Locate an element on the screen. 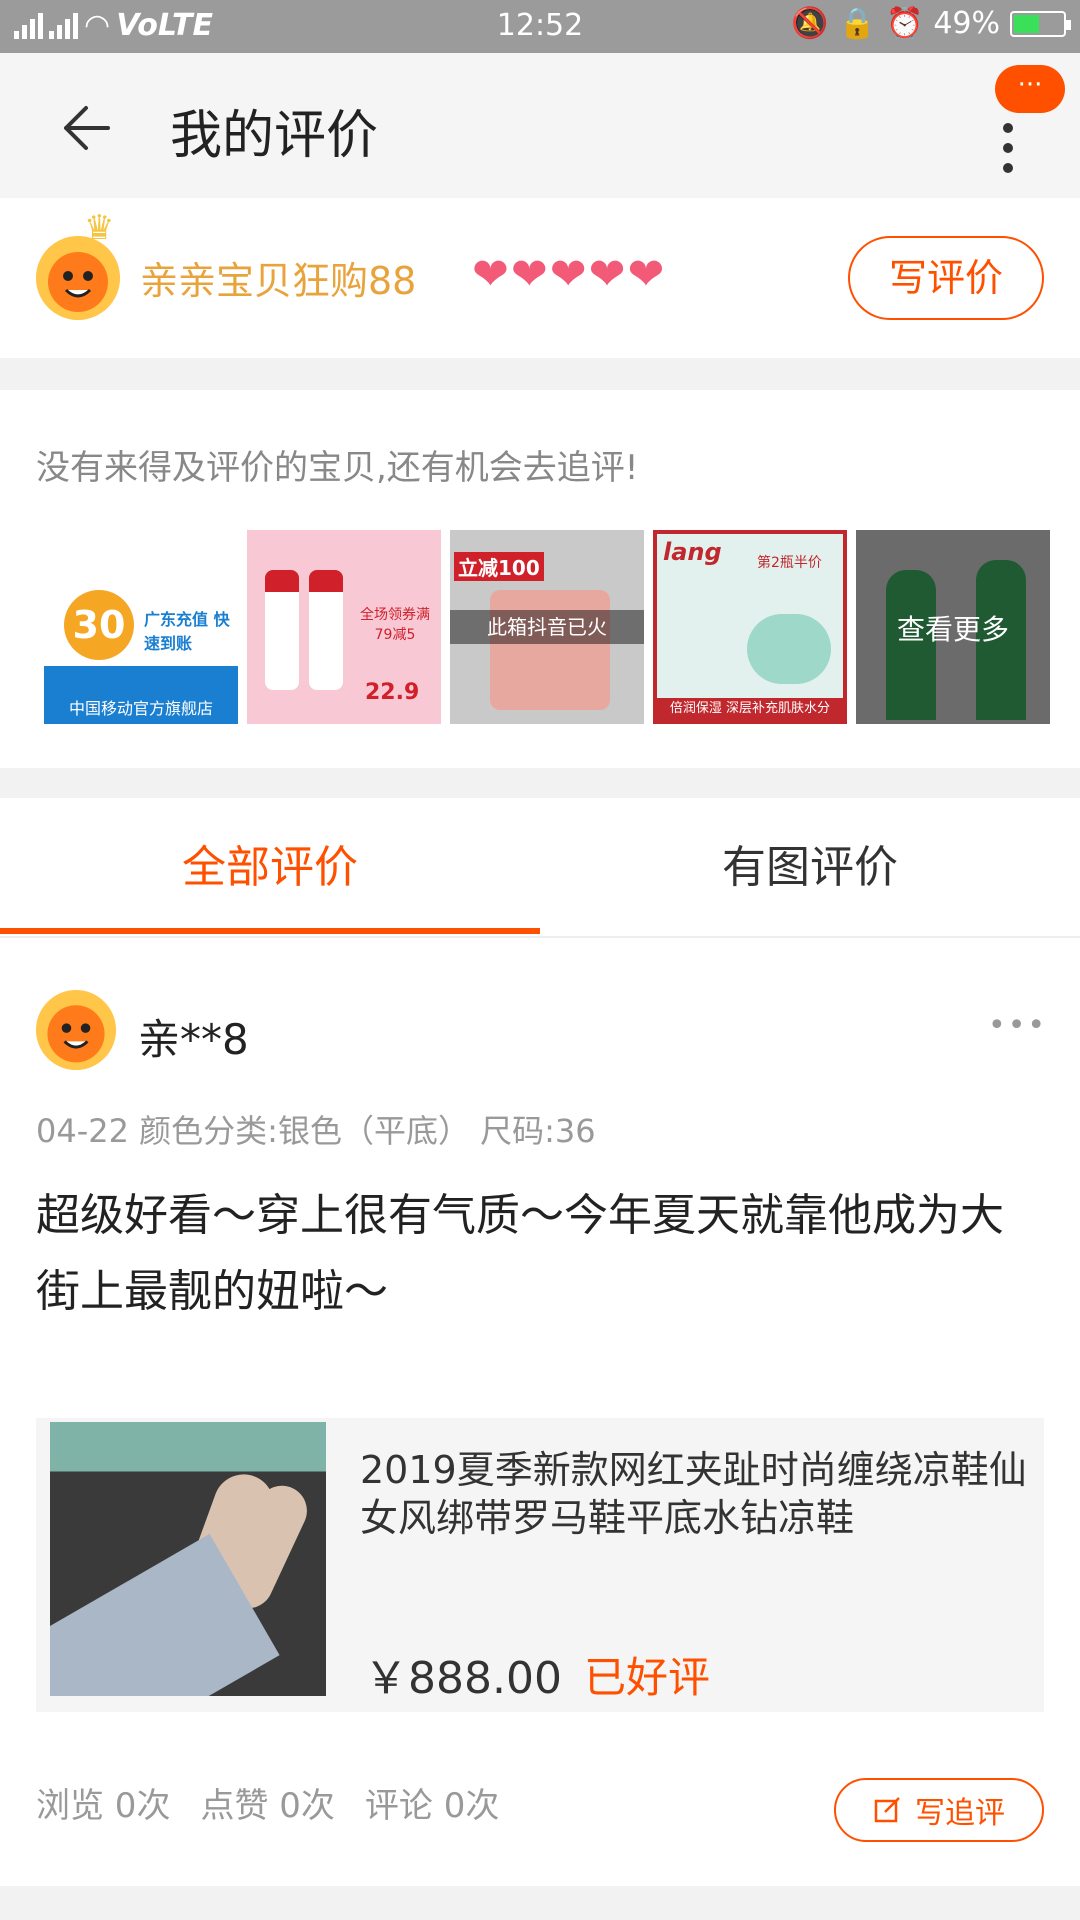  edit-icon is located at coordinates (887, 1810).